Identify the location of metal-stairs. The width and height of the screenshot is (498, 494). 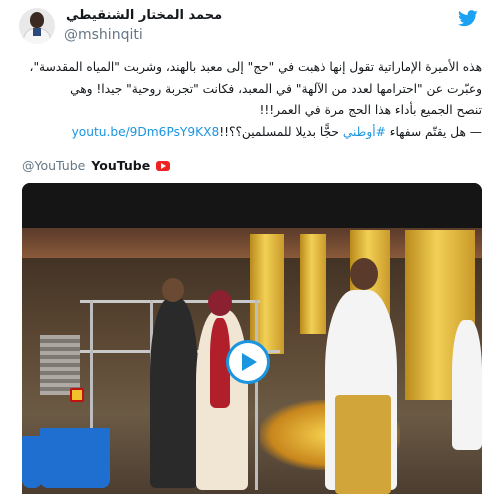
(60, 365).